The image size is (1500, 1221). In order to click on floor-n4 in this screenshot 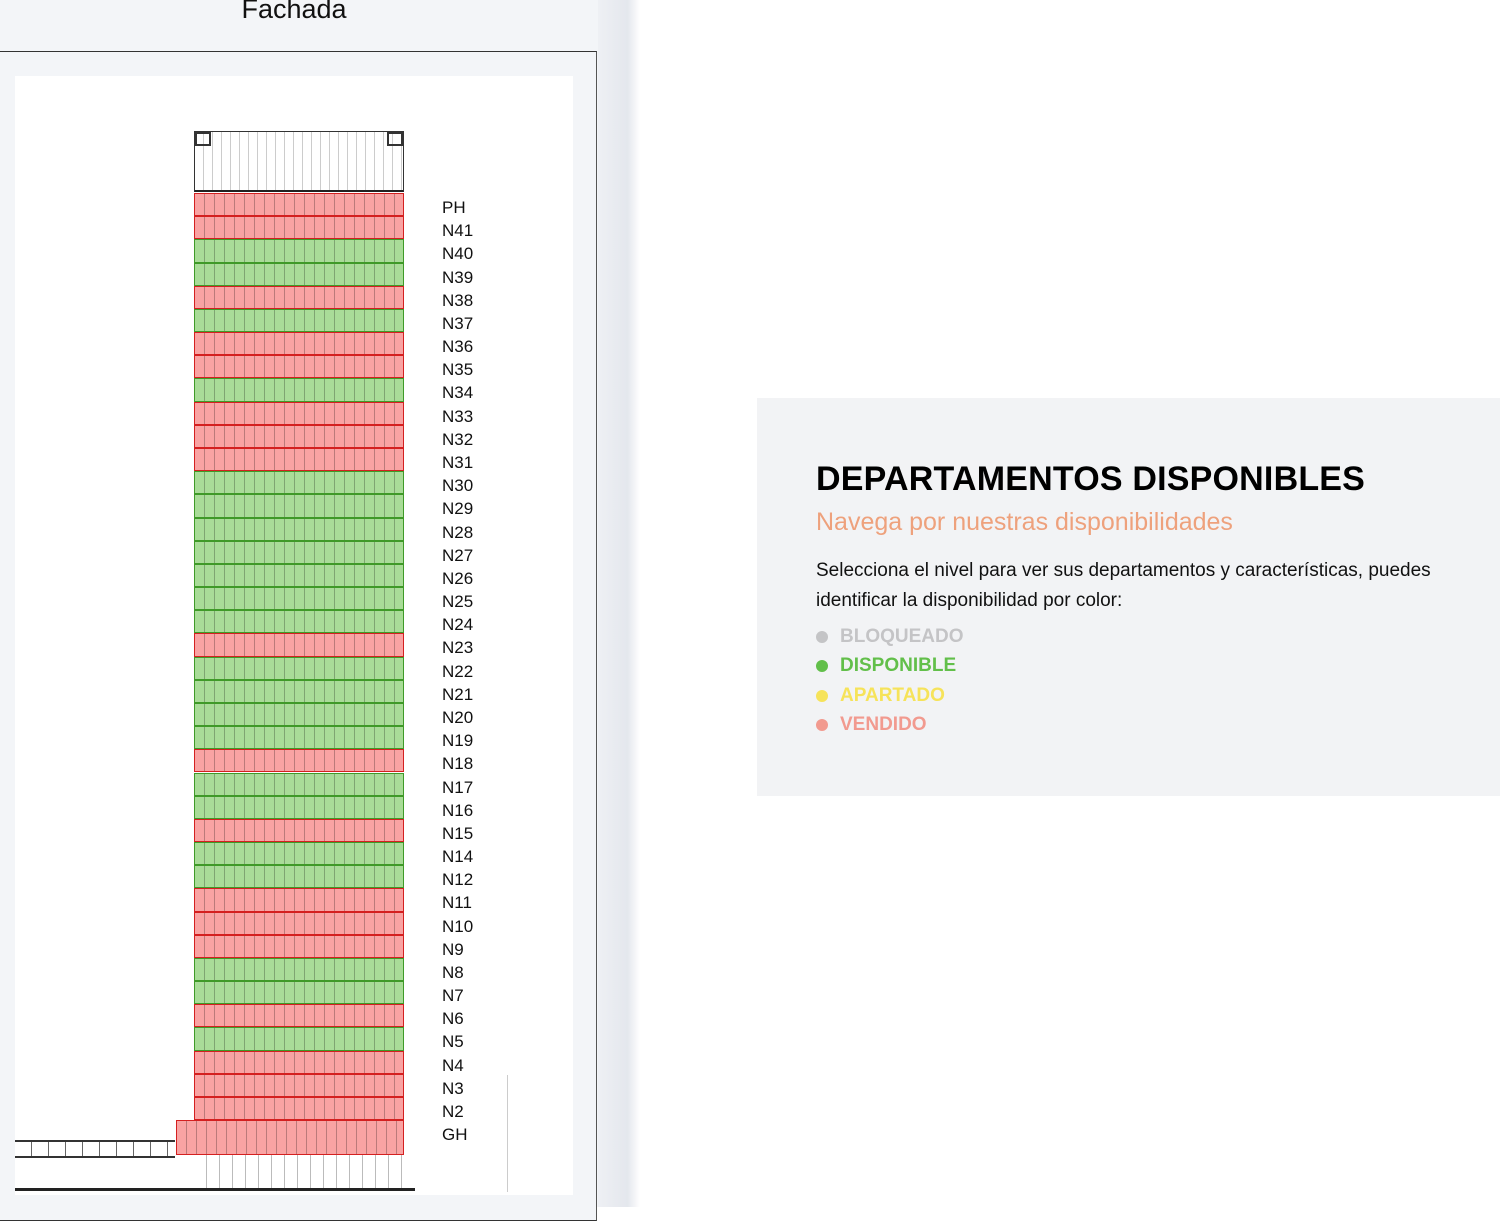, I will do `click(299, 1062)`.